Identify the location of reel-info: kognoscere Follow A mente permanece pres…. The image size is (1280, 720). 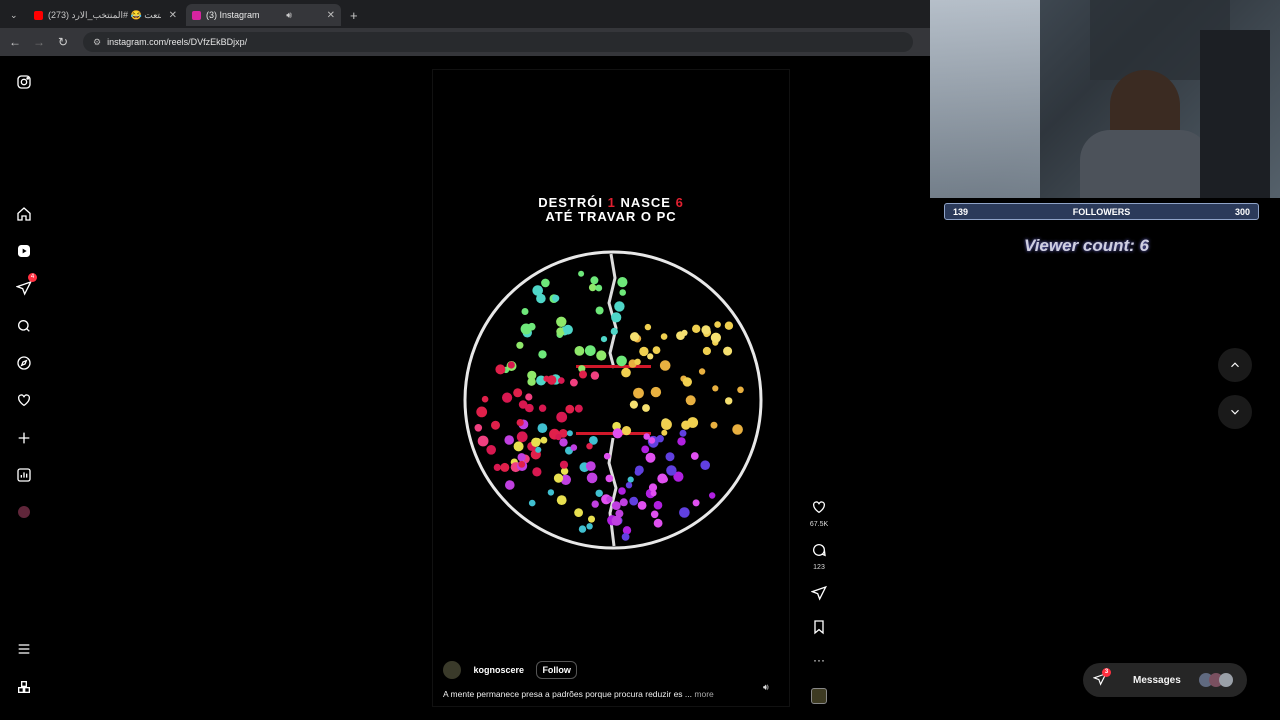
(613, 680).